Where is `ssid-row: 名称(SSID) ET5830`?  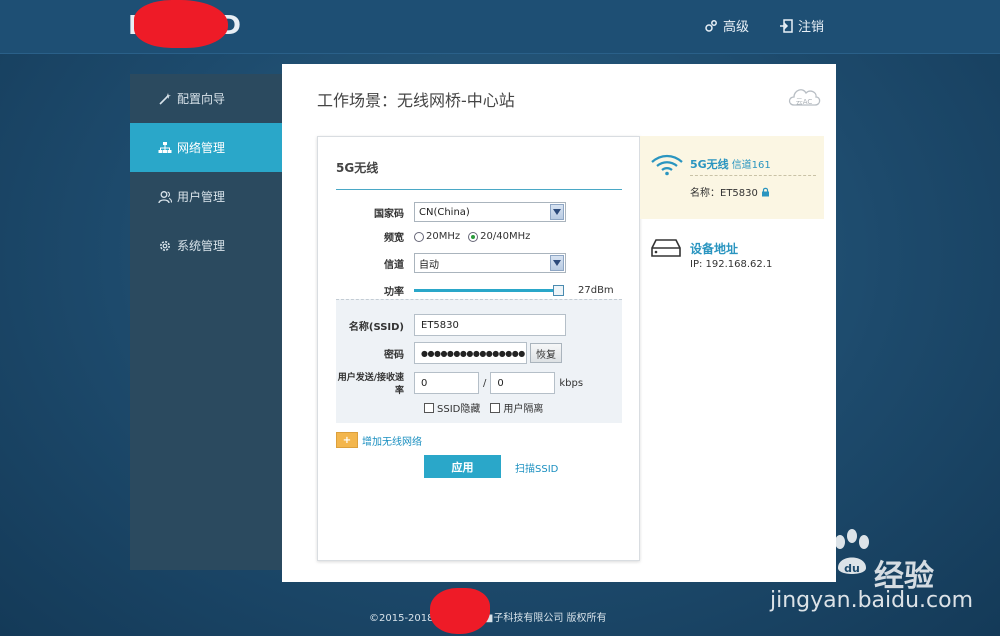
ssid-row: 名称(SSID) ET5830 is located at coordinates (479, 325).